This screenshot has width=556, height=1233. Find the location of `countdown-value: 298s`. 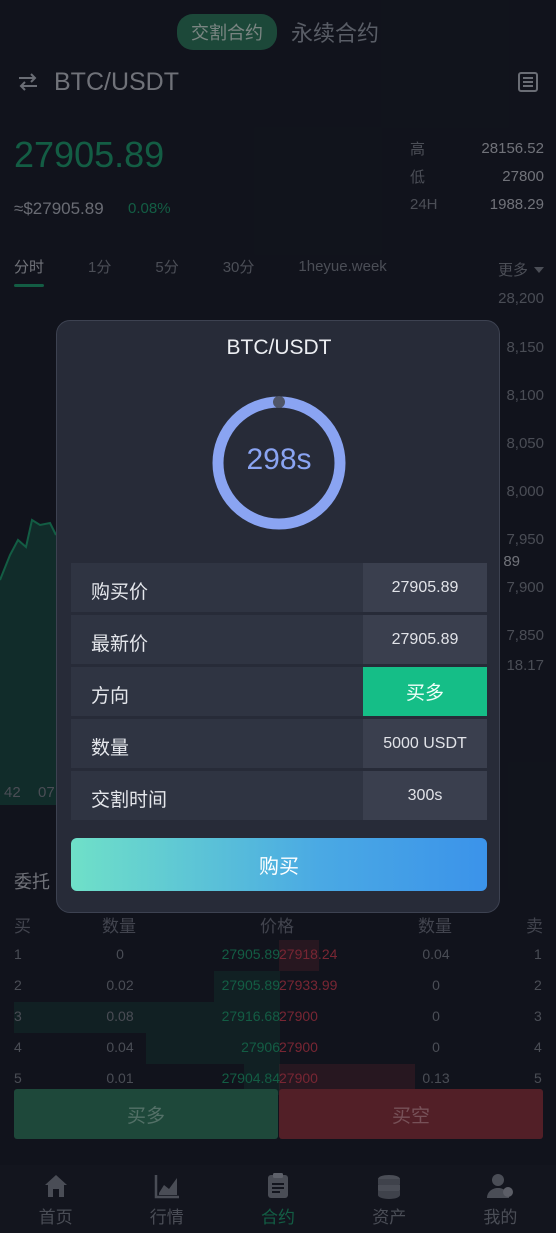

countdown-value: 298s is located at coordinates (279, 459).